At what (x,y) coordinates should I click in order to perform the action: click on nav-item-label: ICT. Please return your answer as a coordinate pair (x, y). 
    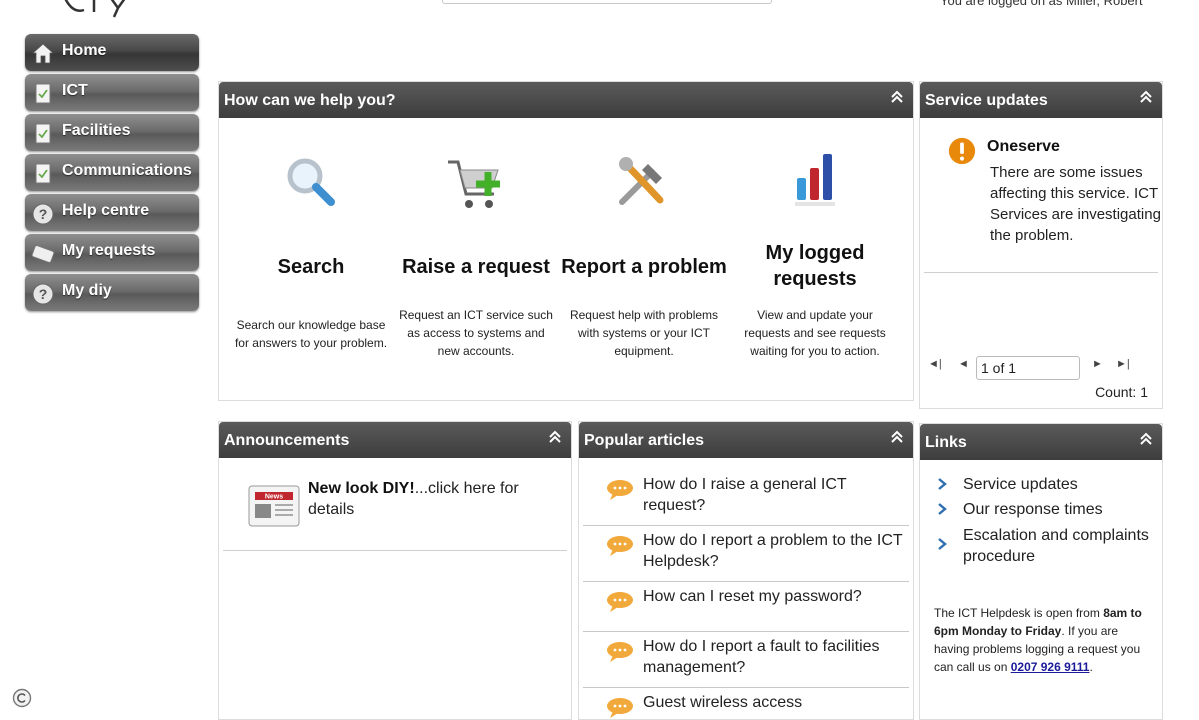
    Looking at the image, I should click on (75, 90).